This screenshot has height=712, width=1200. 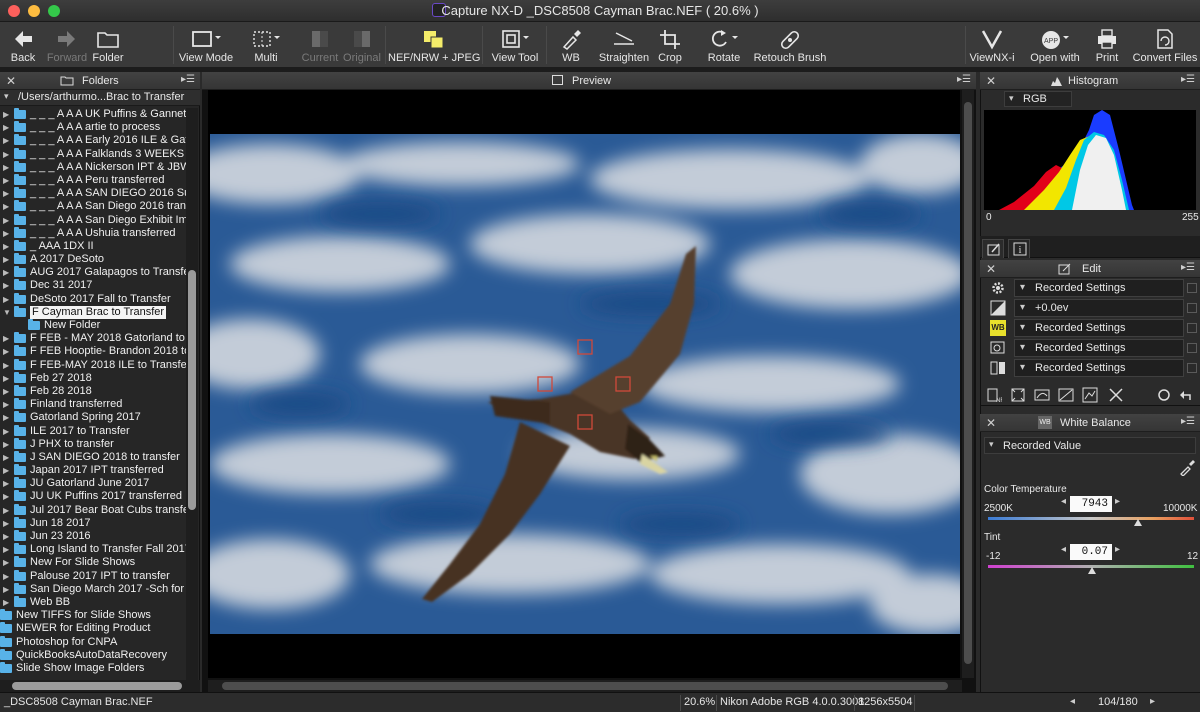 What do you see at coordinates (1164, 395) in the screenshot?
I see `reset-icon` at bounding box center [1164, 395].